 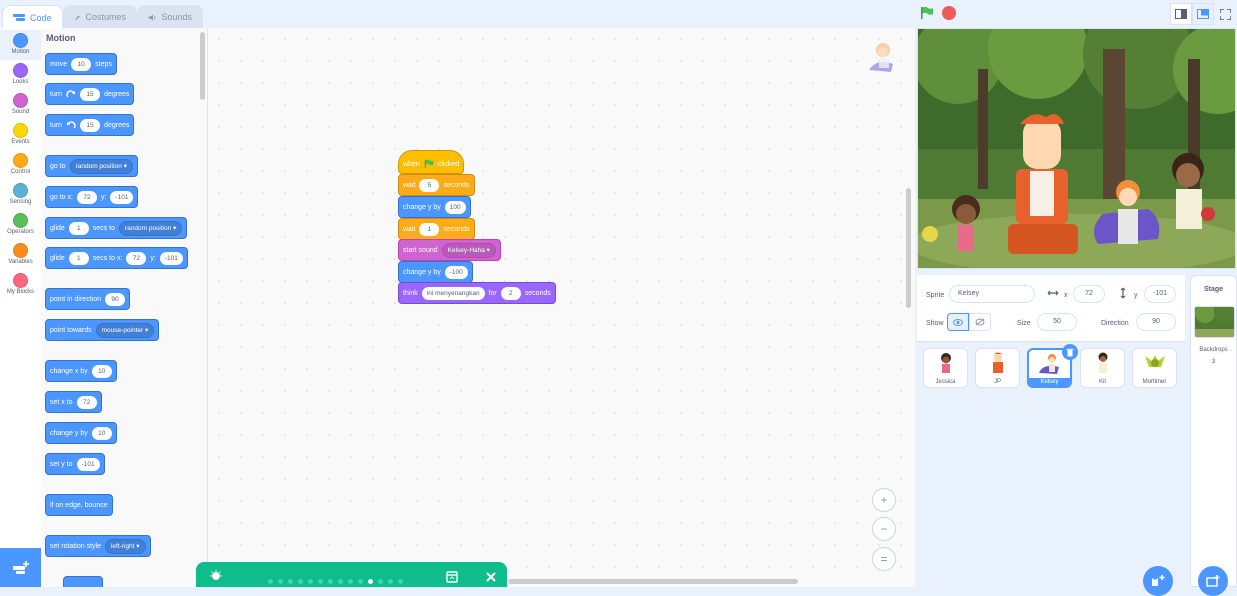 I want to click on block-go-to-xy: go to x: 72 y: -101, so click(x=92, y=197).